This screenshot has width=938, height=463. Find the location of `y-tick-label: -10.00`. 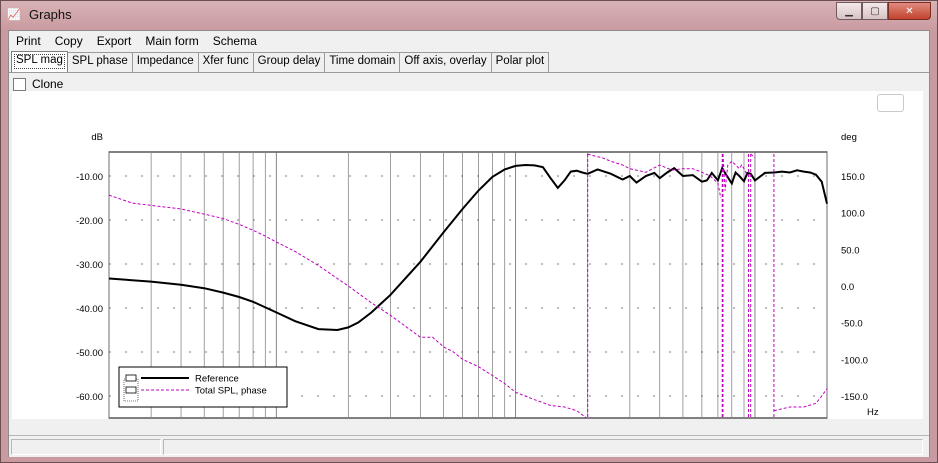

y-tick-label: -10.00 is located at coordinates (89, 177).